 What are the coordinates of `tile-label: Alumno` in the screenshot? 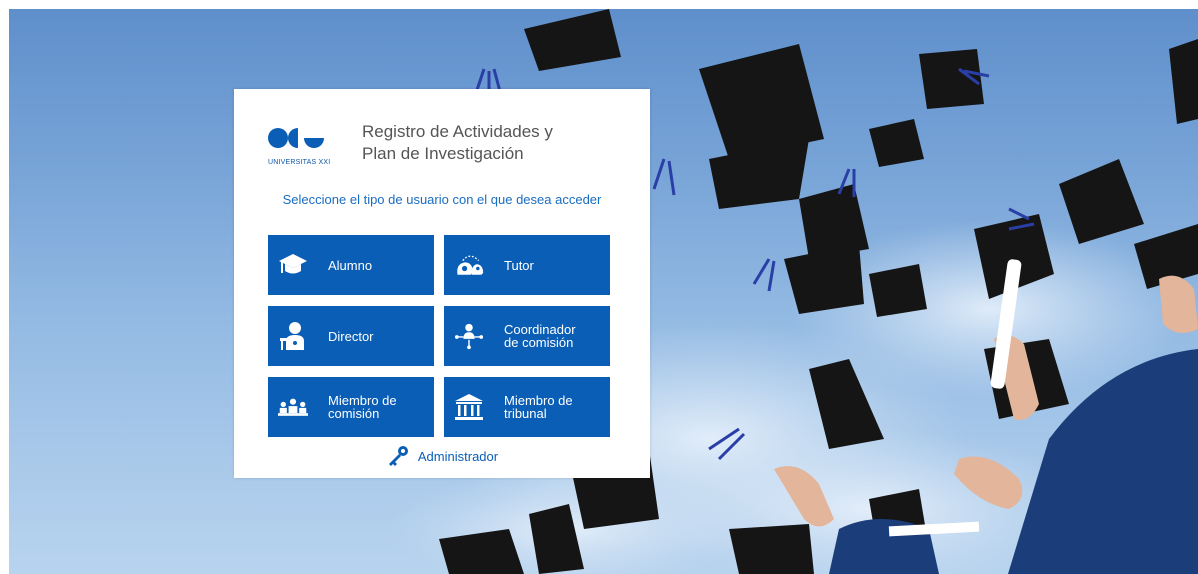 It's located at (350, 265).